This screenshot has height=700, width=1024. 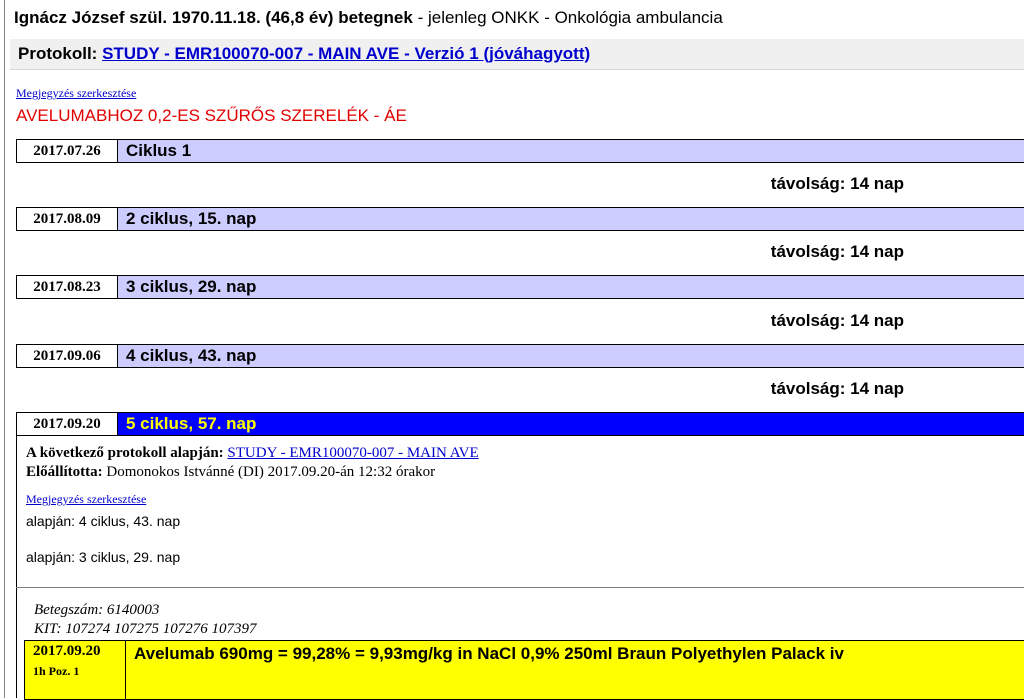 I want to click on cycle-row-1: 2017.07.26 Ciklus 1, so click(x=520, y=151).